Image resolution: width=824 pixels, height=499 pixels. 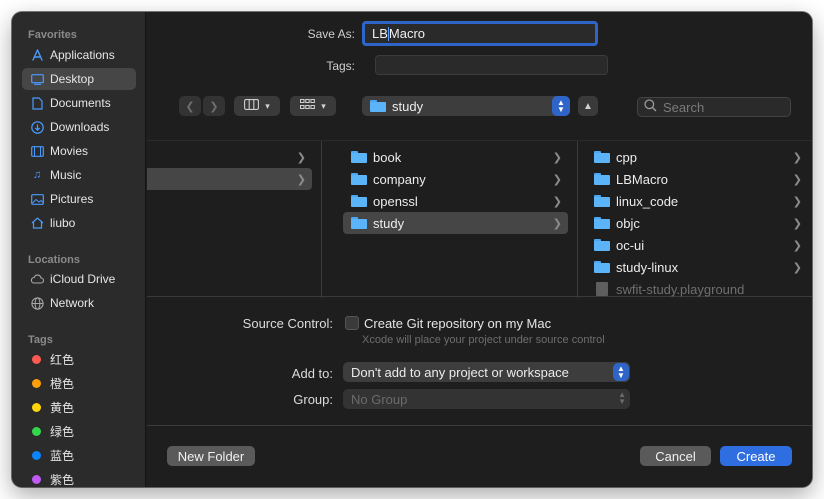 I want to click on folder-row-company: company ❯, so click(x=455, y=179).